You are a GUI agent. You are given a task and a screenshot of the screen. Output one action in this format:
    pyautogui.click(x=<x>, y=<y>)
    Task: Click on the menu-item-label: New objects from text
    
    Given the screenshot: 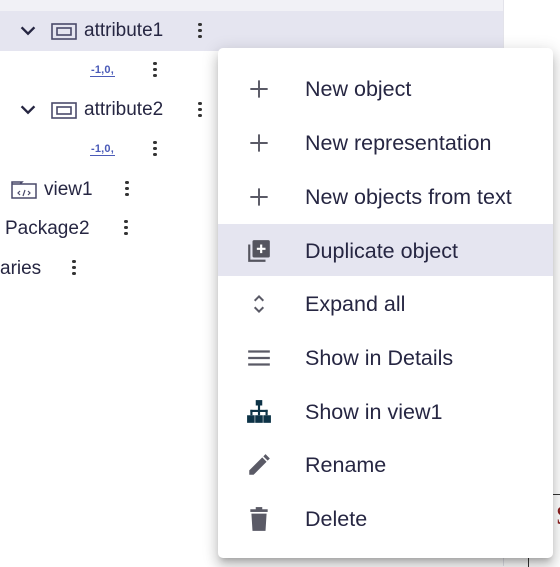 What is the action you would take?
    pyautogui.click(x=408, y=197)
    